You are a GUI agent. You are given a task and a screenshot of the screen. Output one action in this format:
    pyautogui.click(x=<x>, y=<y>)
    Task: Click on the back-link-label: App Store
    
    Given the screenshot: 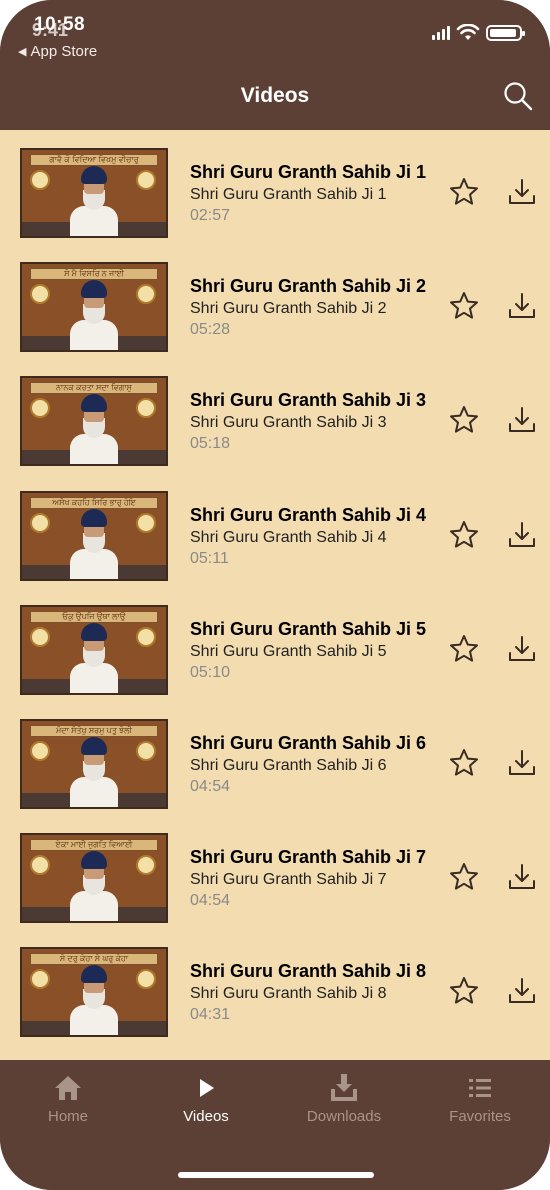 What is the action you would take?
    pyautogui.click(x=64, y=51)
    